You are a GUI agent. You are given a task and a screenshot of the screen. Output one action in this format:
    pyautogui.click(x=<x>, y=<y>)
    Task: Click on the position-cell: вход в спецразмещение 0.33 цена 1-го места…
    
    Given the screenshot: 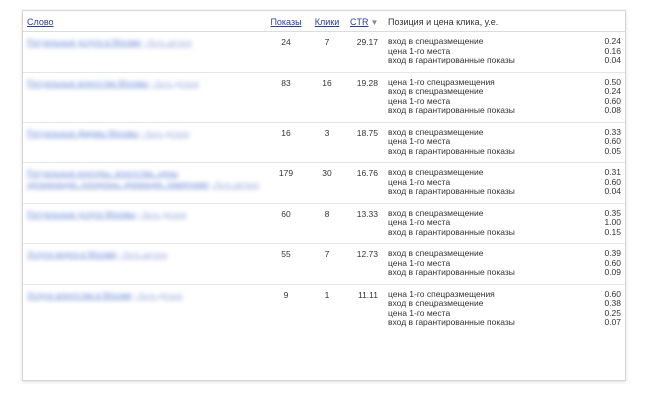 What is the action you would take?
    pyautogui.click(x=504, y=142)
    